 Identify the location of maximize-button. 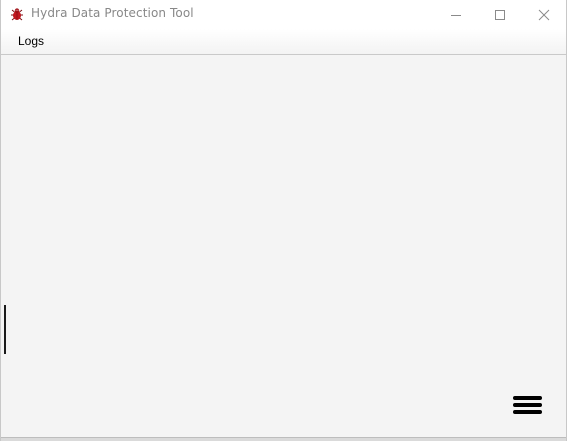
(500, 14).